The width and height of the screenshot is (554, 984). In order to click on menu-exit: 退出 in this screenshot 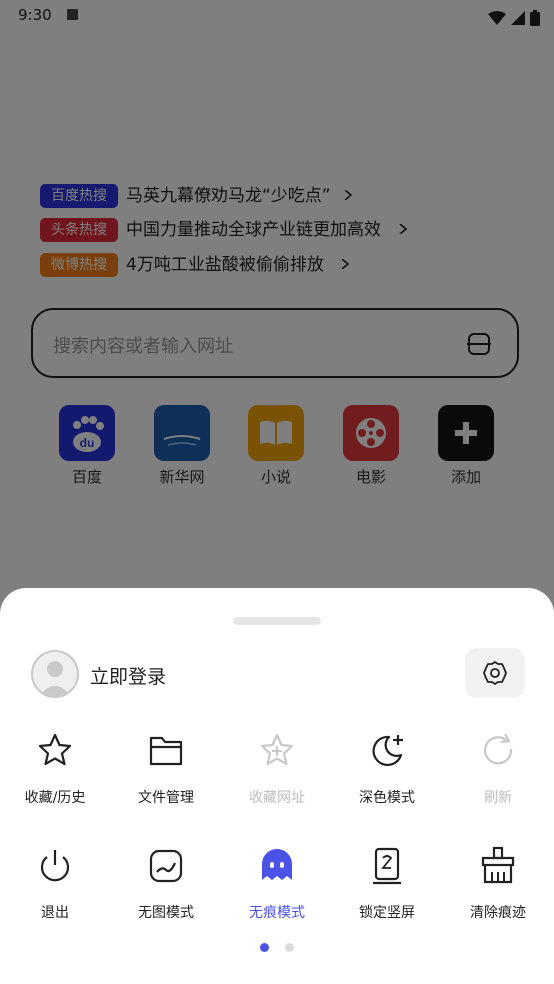, I will do `click(55, 884)`.